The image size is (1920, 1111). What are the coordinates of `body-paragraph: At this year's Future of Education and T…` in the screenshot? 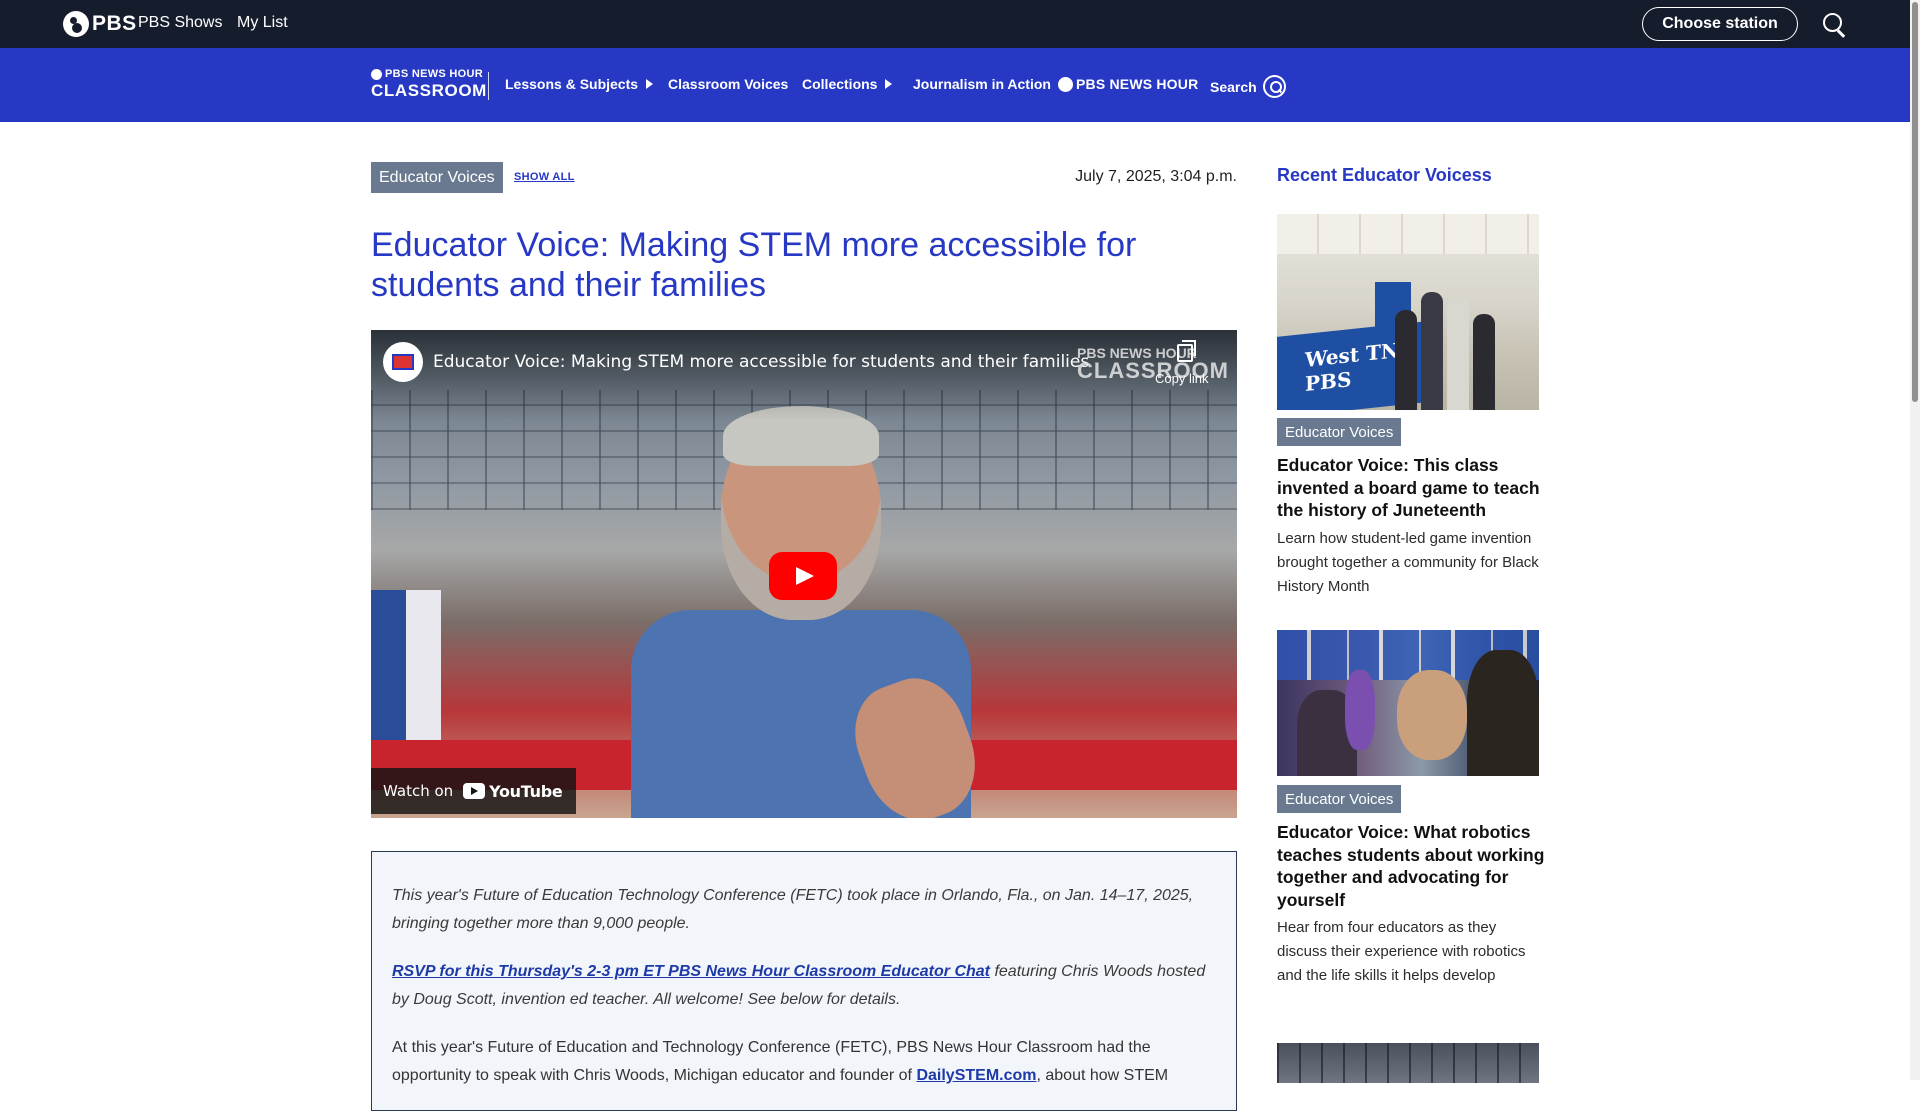 It's located at (780, 1061).